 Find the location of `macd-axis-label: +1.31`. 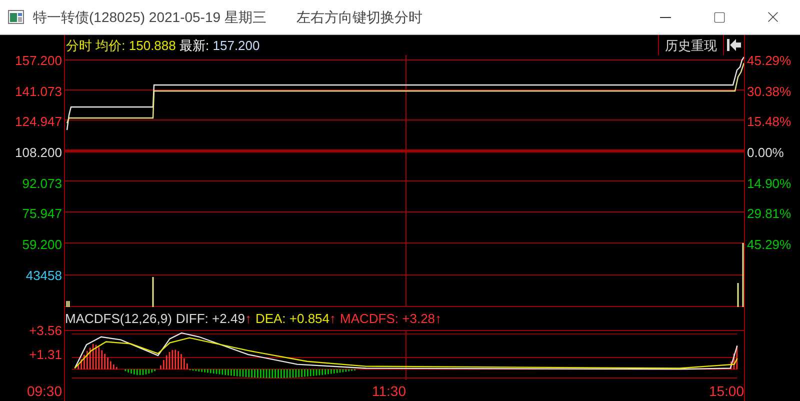

macd-axis-label: +1.31 is located at coordinates (45, 354).